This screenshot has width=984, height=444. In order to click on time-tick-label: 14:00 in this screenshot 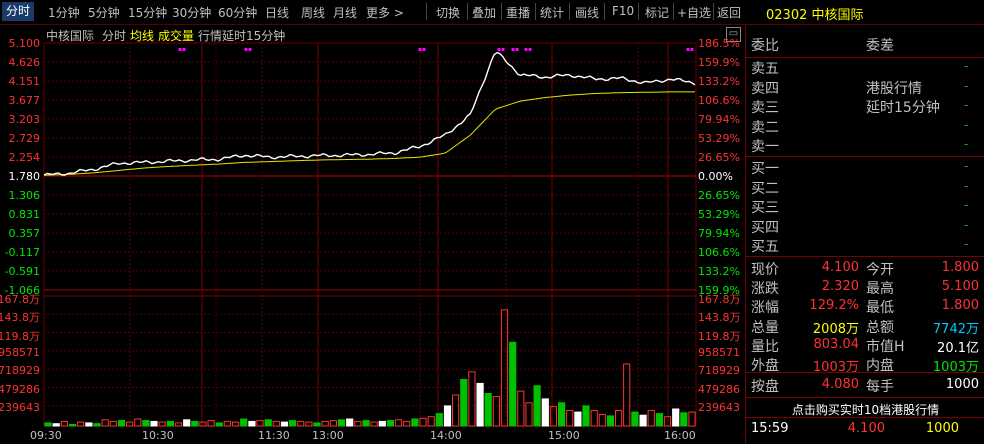, I will do `click(446, 435)`.